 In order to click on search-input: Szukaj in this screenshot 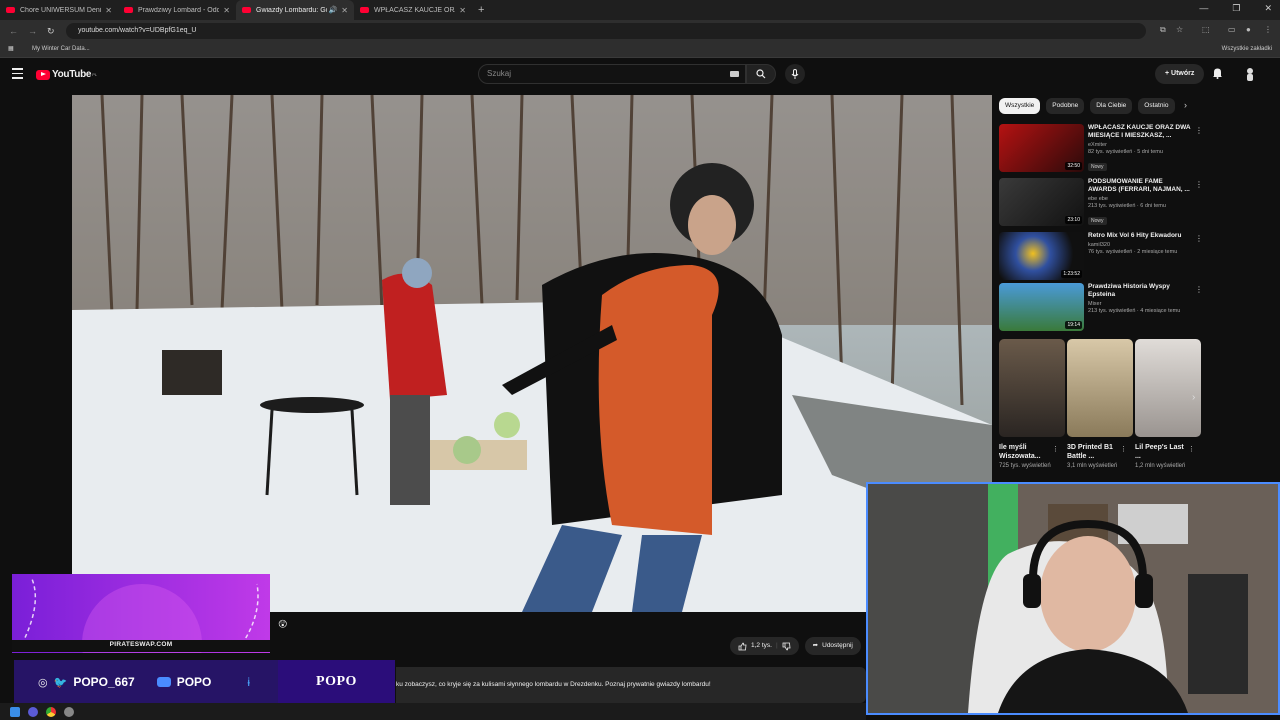, I will do `click(612, 74)`.